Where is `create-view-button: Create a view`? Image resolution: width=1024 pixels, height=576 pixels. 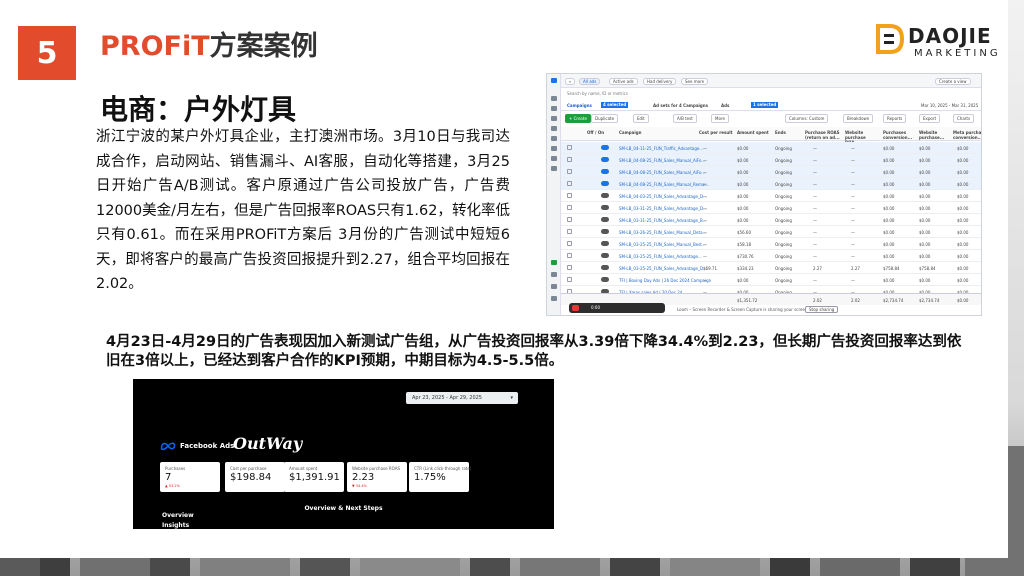 create-view-button: Create a view is located at coordinates (953, 81).